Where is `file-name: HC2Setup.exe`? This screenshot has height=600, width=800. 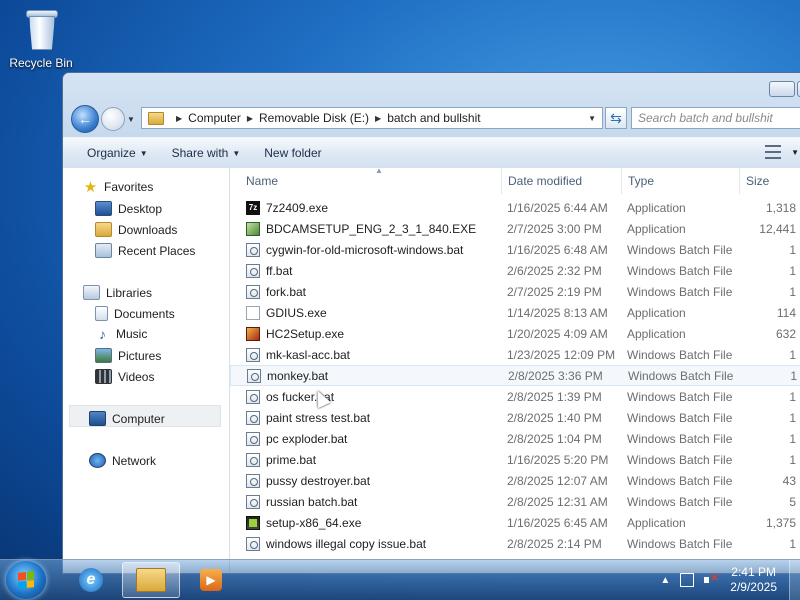 file-name: HC2Setup.exe is located at coordinates (305, 333).